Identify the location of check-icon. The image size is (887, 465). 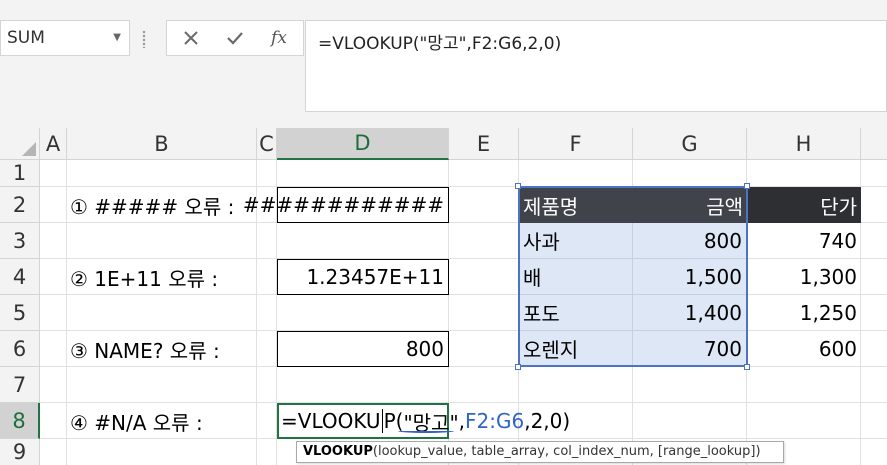
(235, 38).